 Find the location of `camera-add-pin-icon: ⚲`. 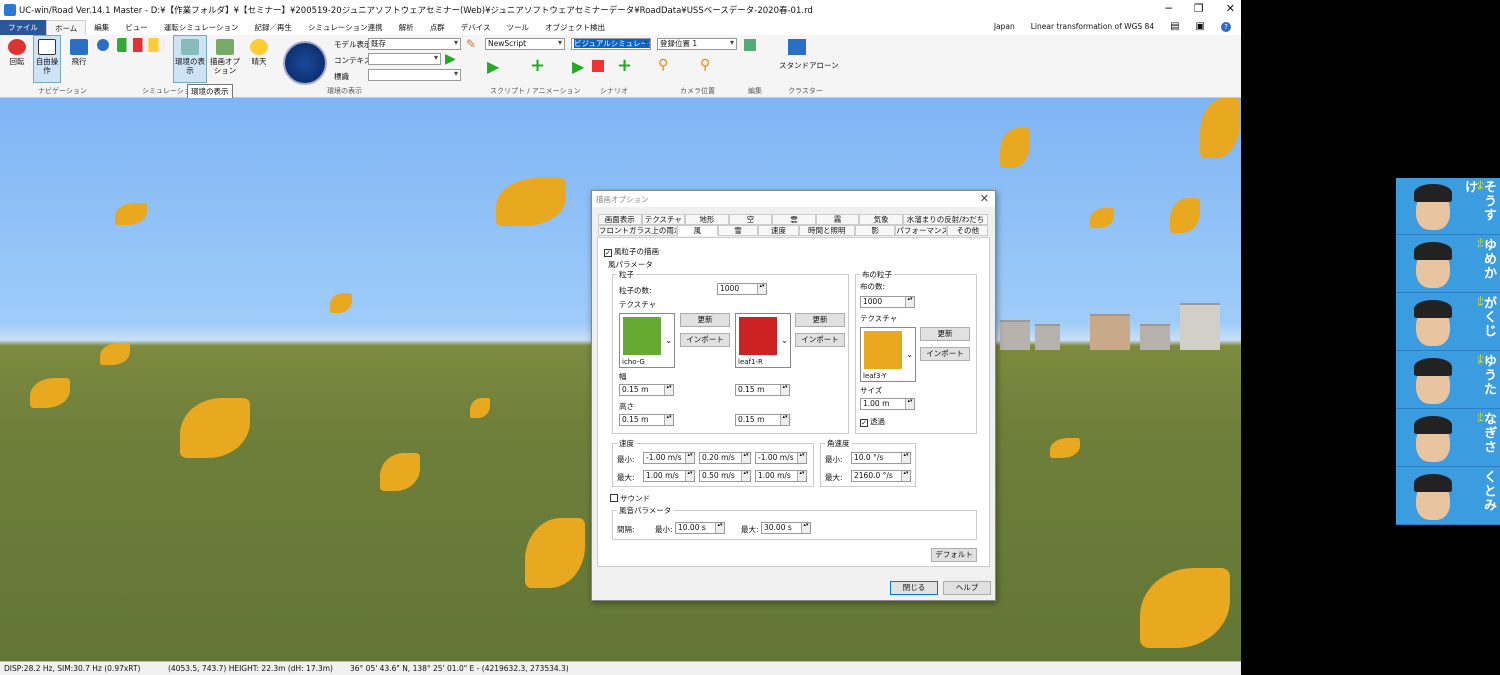

camera-add-pin-icon: ⚲ is located at coordinates (705, 65).